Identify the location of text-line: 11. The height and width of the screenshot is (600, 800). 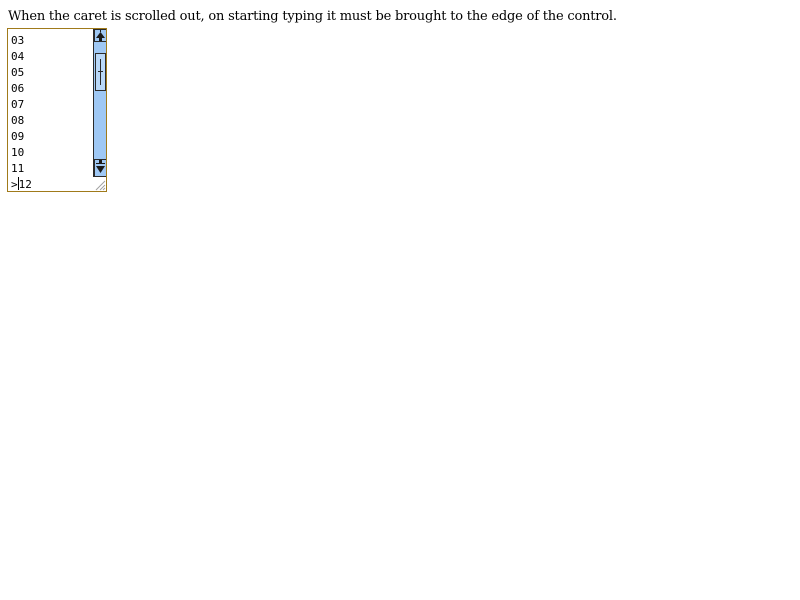
(18, 168).